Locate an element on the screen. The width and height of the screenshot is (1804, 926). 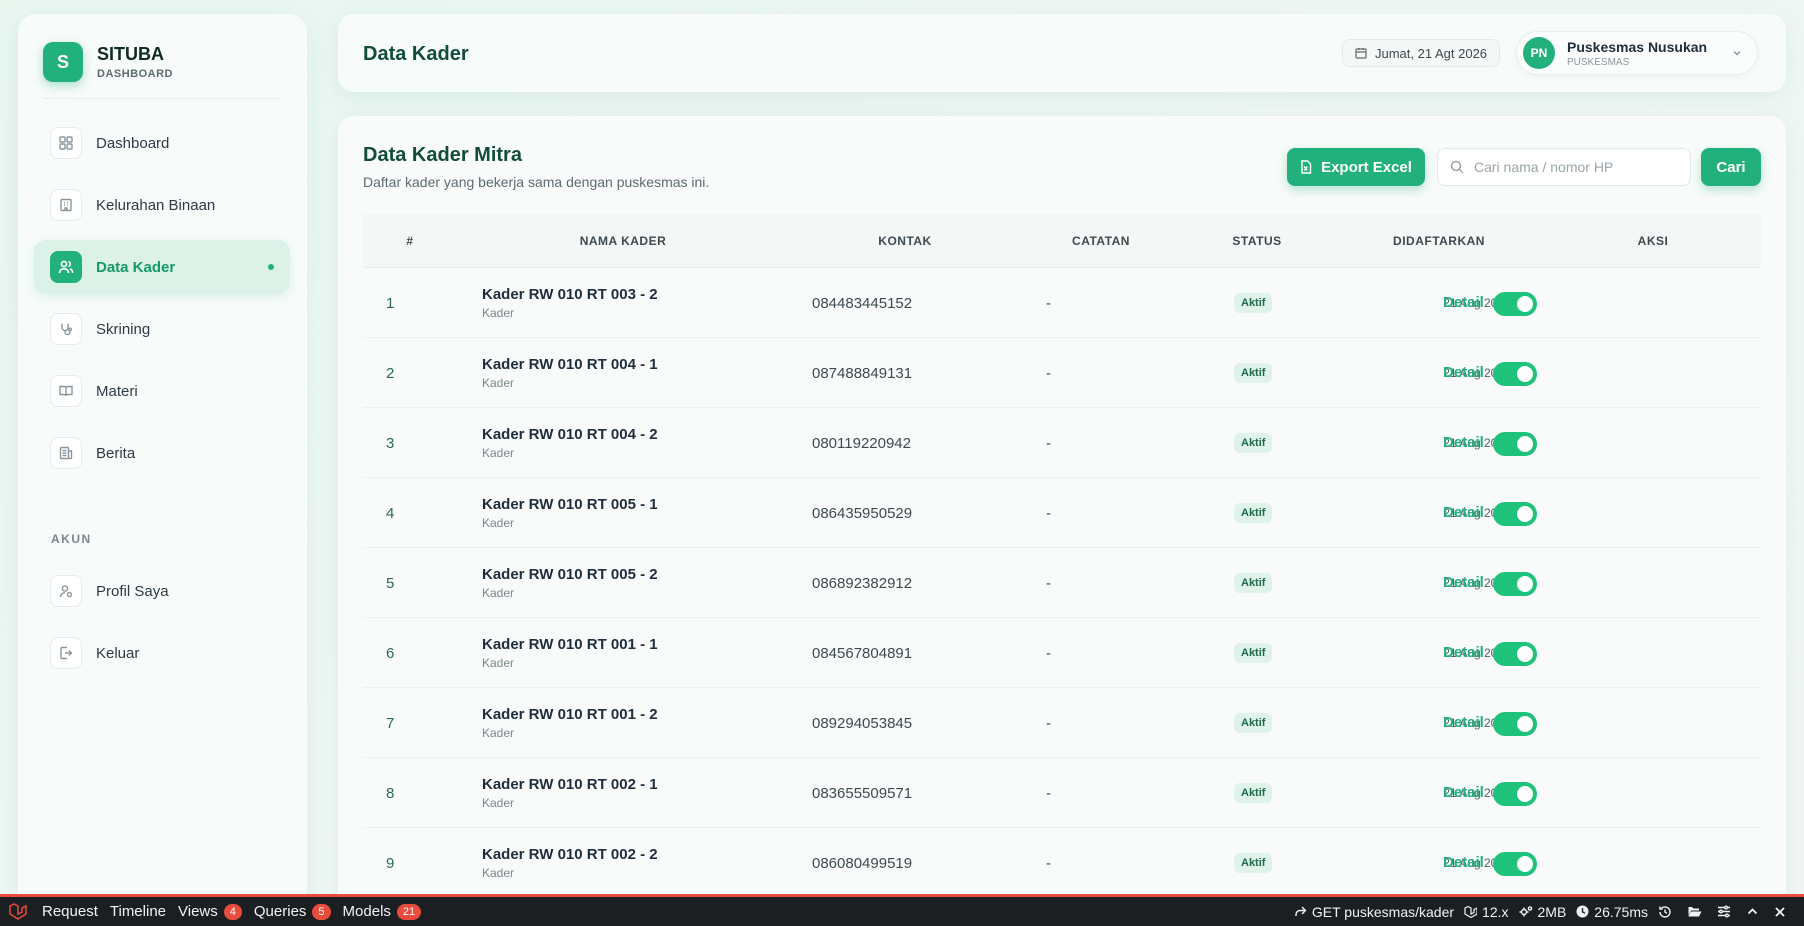
share-icon is located at coordinates (1301, 911).